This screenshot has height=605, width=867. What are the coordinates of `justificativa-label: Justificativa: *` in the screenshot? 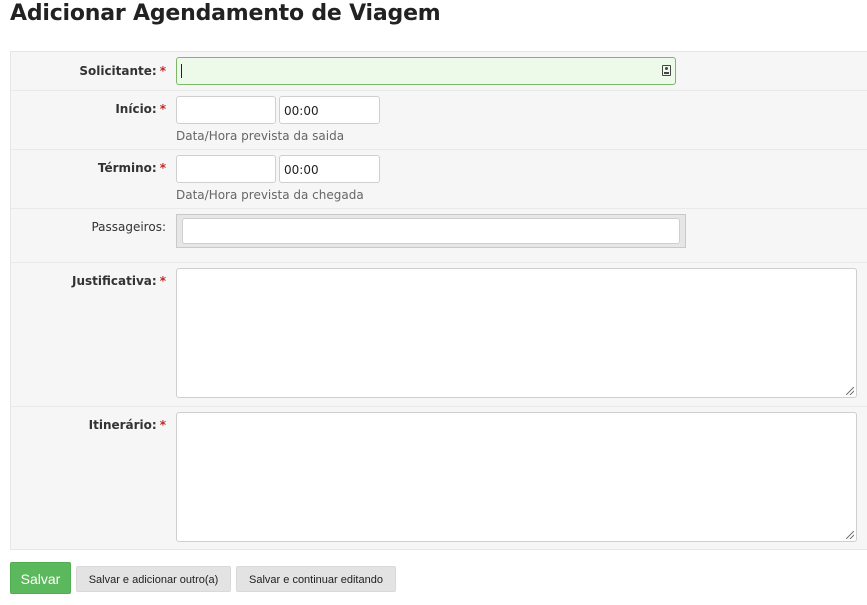 It's located at (119, 281).